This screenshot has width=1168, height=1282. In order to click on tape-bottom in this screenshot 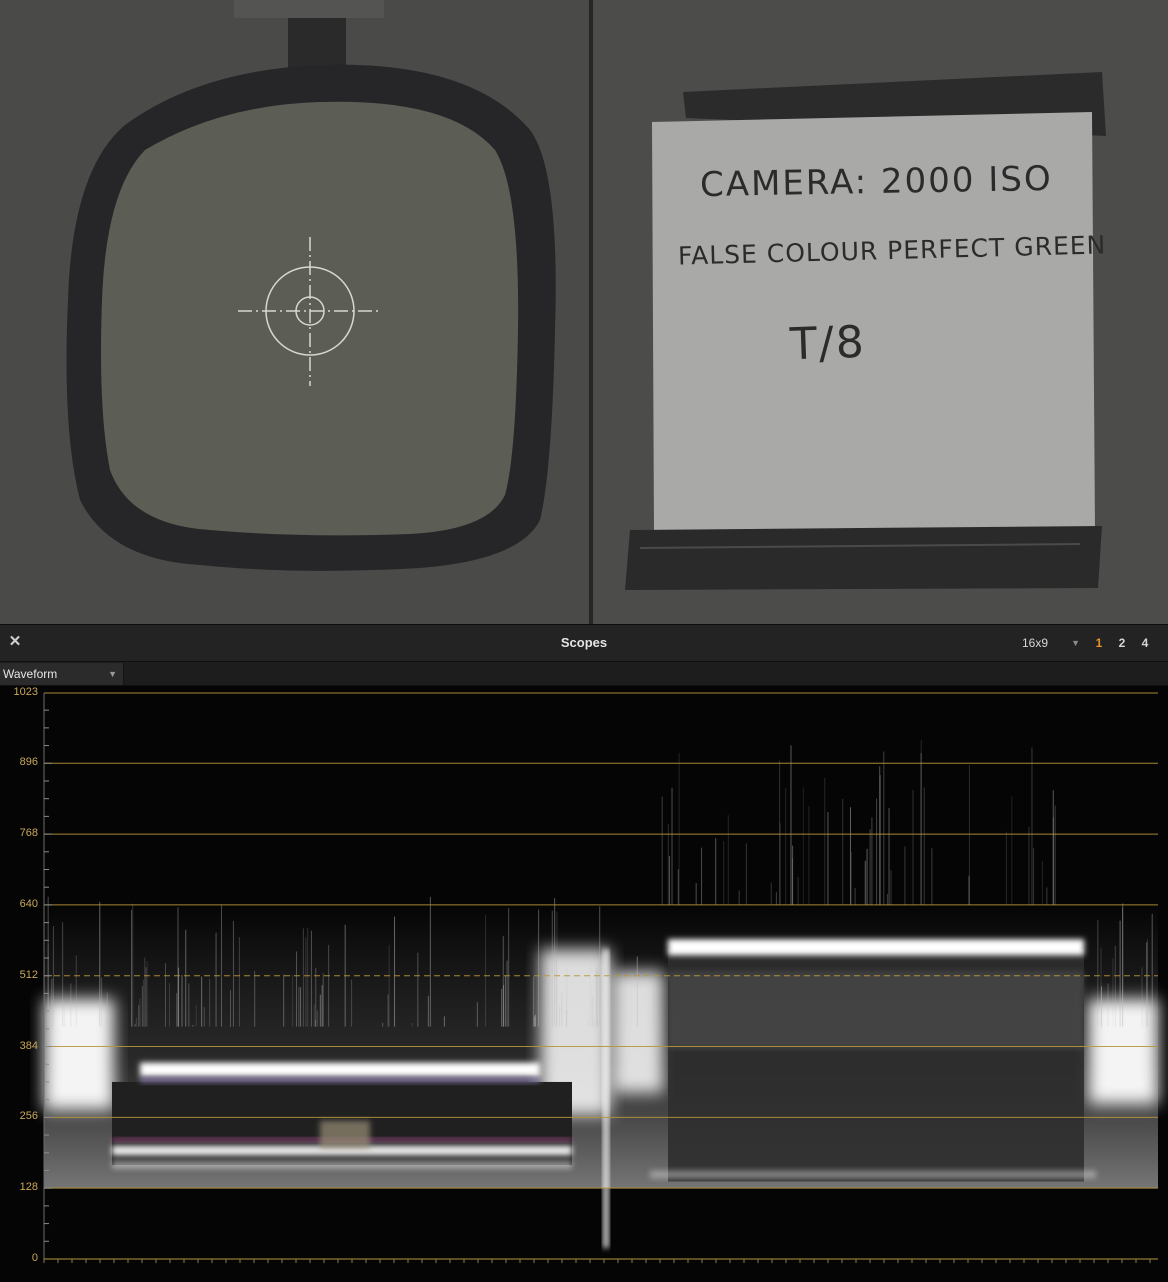, I will do `click(863, 558)`.